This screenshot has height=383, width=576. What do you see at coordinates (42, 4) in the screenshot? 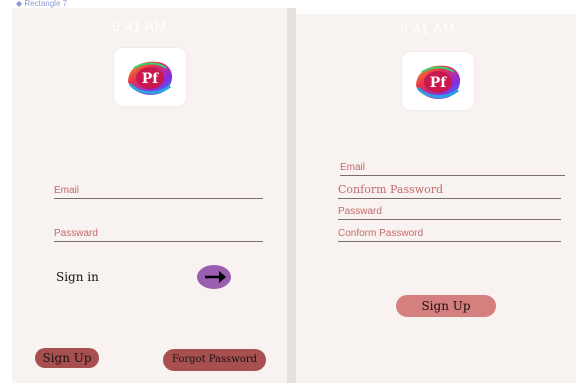
I see `frame-label: ◆ Rectangle 7` at bounding box center [42, 4].